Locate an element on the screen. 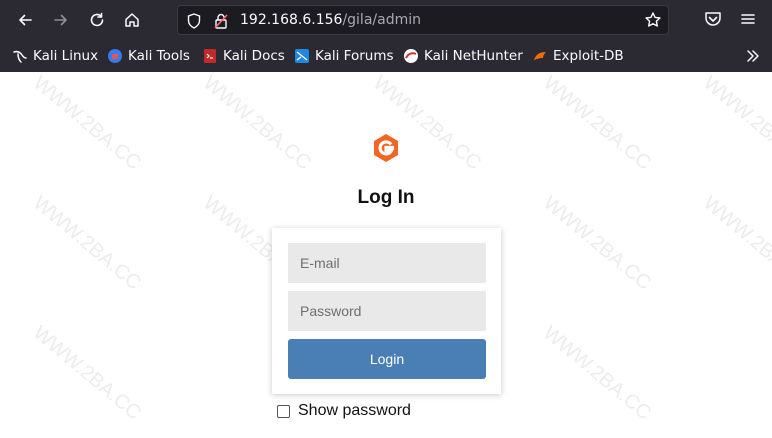 This screenshot has height=438, width=772. home-button is located at coordinates (132, 20).